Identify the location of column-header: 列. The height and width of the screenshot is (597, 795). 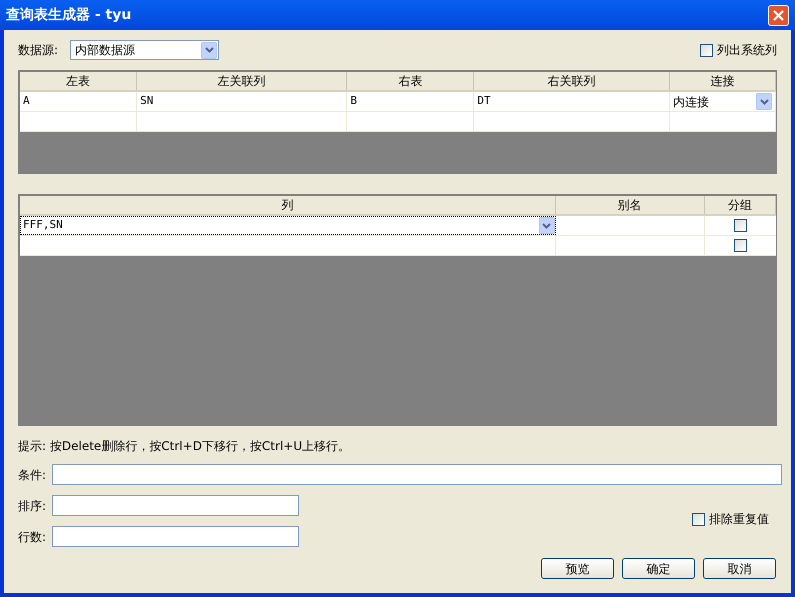
(288, 205).